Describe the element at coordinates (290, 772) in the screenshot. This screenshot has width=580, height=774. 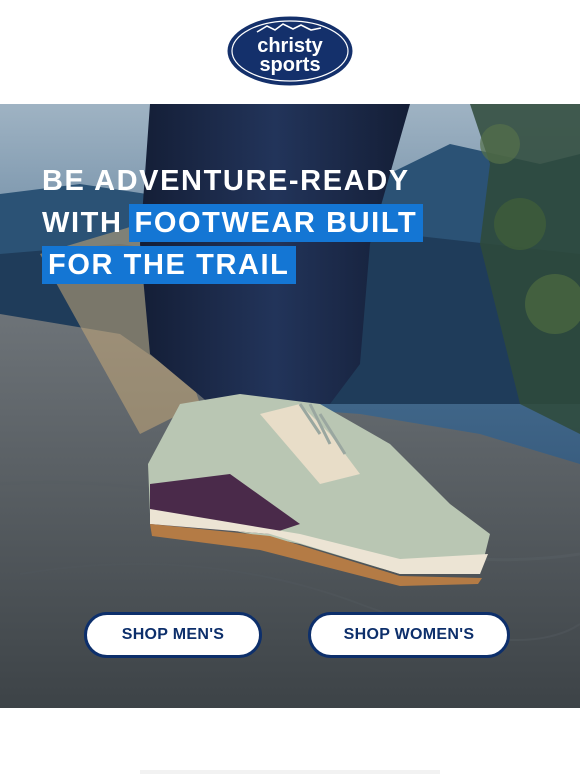
I see `divider` at that location.